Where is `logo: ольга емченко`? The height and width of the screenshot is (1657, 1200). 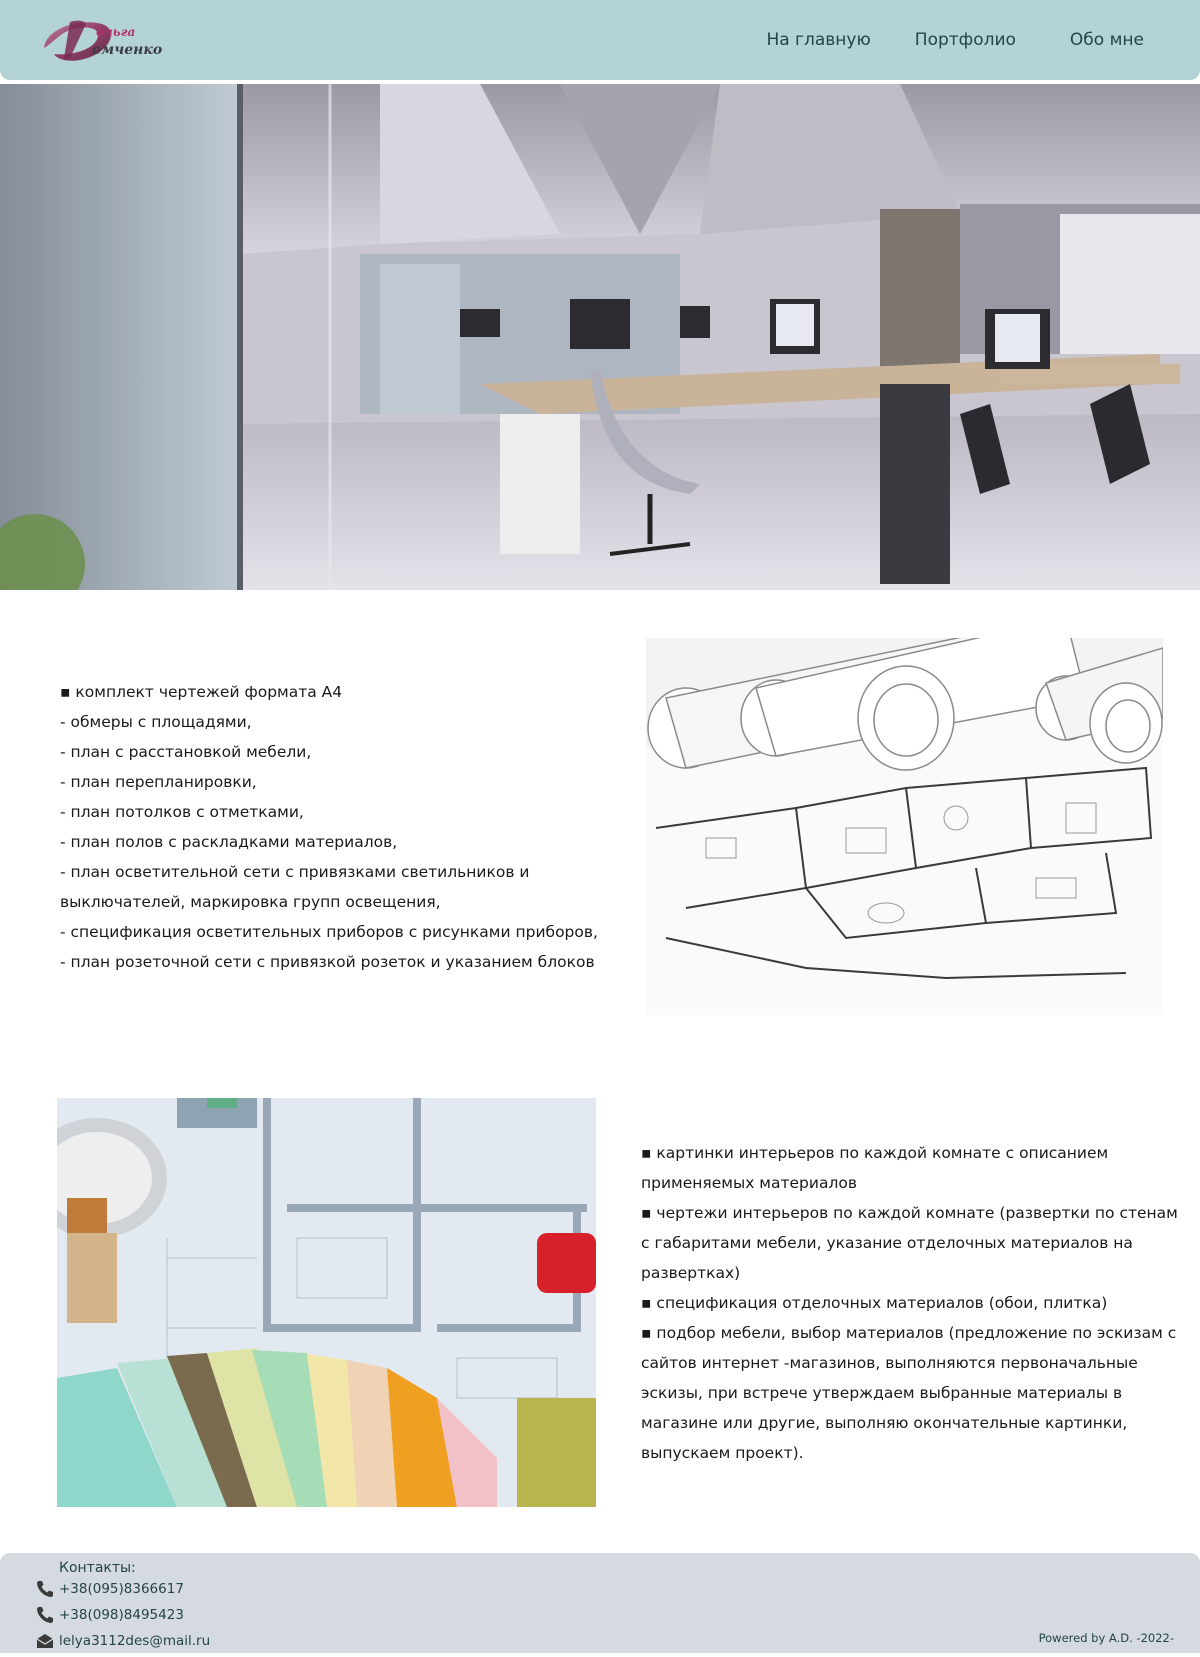
logo: ольга емченко is located at coordinates (110, 40).